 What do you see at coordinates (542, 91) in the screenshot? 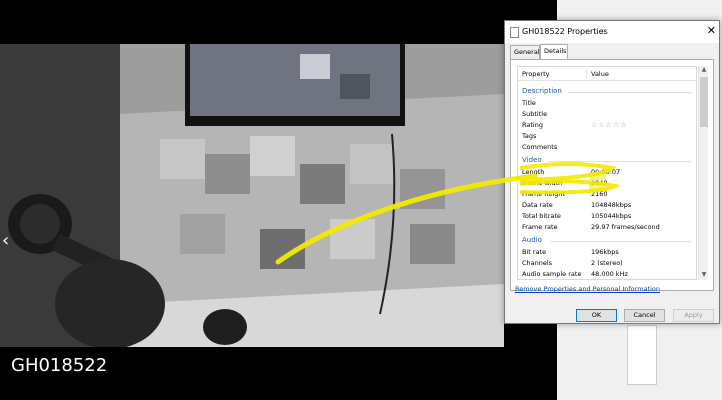
I see `section-description: Description` at bounding box center [542, 91].